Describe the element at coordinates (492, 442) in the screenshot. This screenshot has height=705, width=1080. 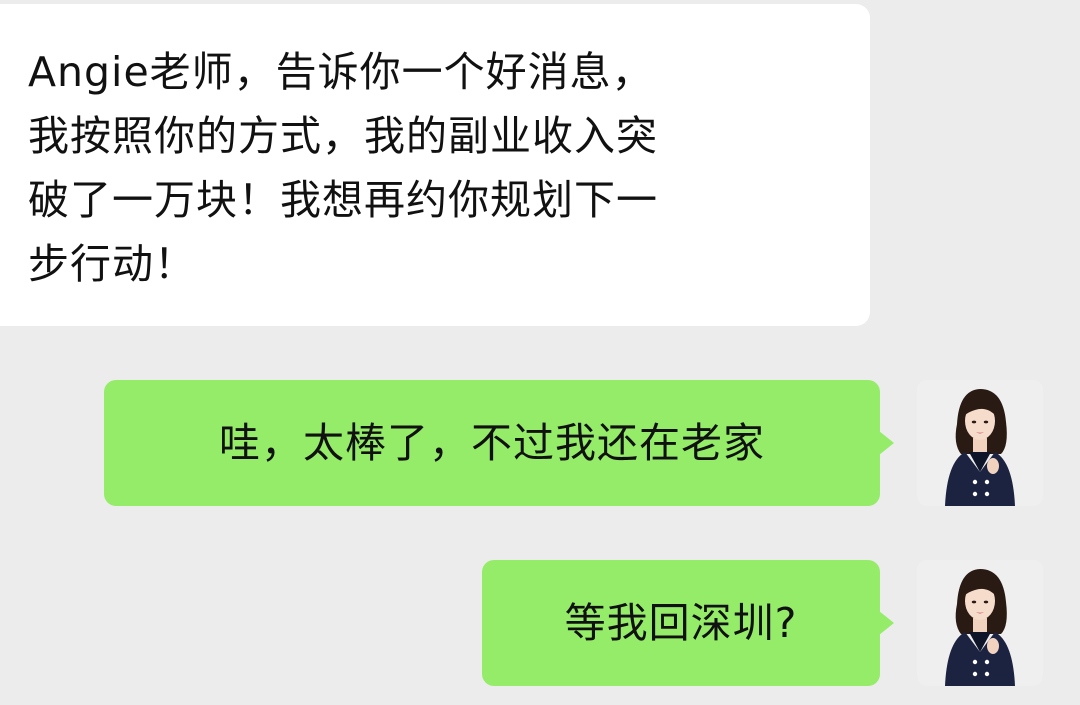
I see `outgoing-message-text: 哇，太棒了，不过我还在老家` at that location.